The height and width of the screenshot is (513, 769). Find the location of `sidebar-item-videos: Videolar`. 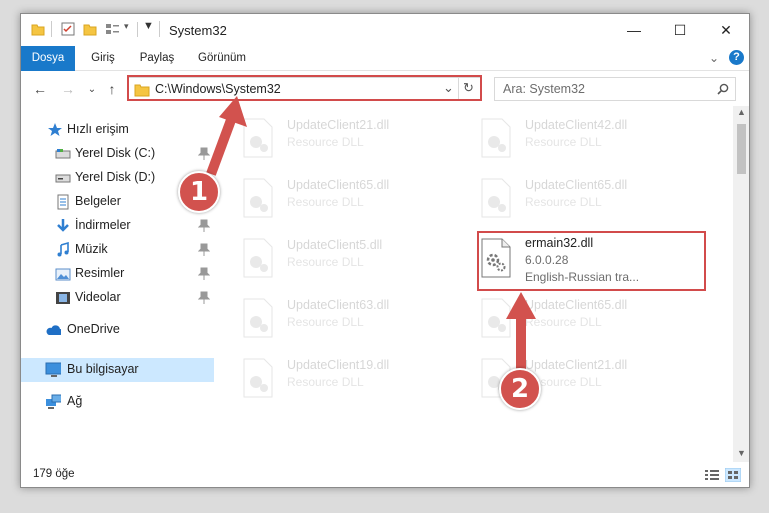

sidebar-item-videos: Videolar is located at coordinates (117, 298).